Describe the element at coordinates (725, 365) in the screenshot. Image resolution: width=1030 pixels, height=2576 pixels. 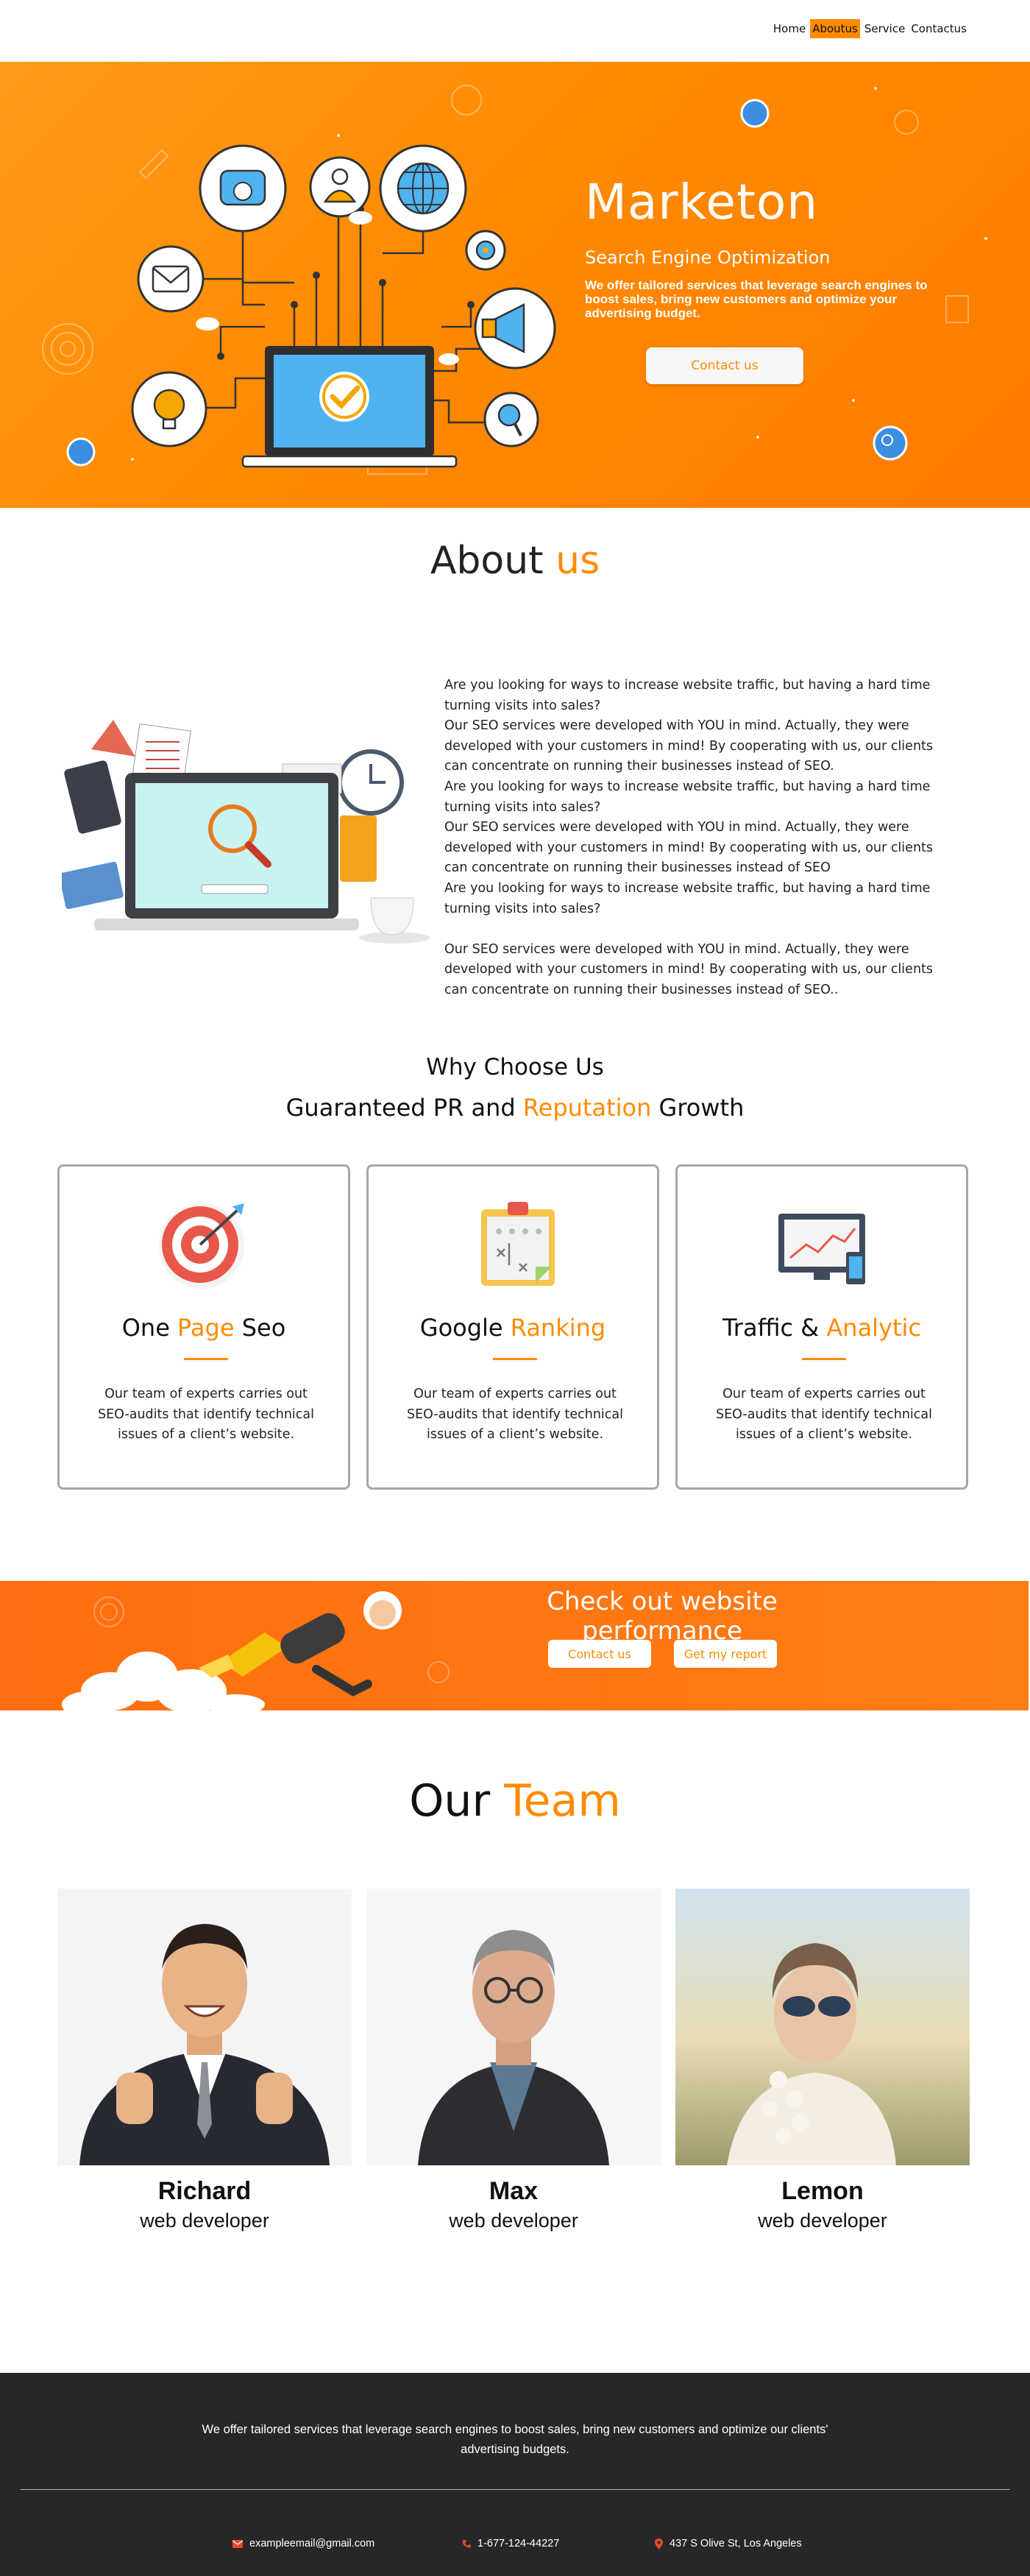
I see `hero-contact-button: Contact us` at that location.